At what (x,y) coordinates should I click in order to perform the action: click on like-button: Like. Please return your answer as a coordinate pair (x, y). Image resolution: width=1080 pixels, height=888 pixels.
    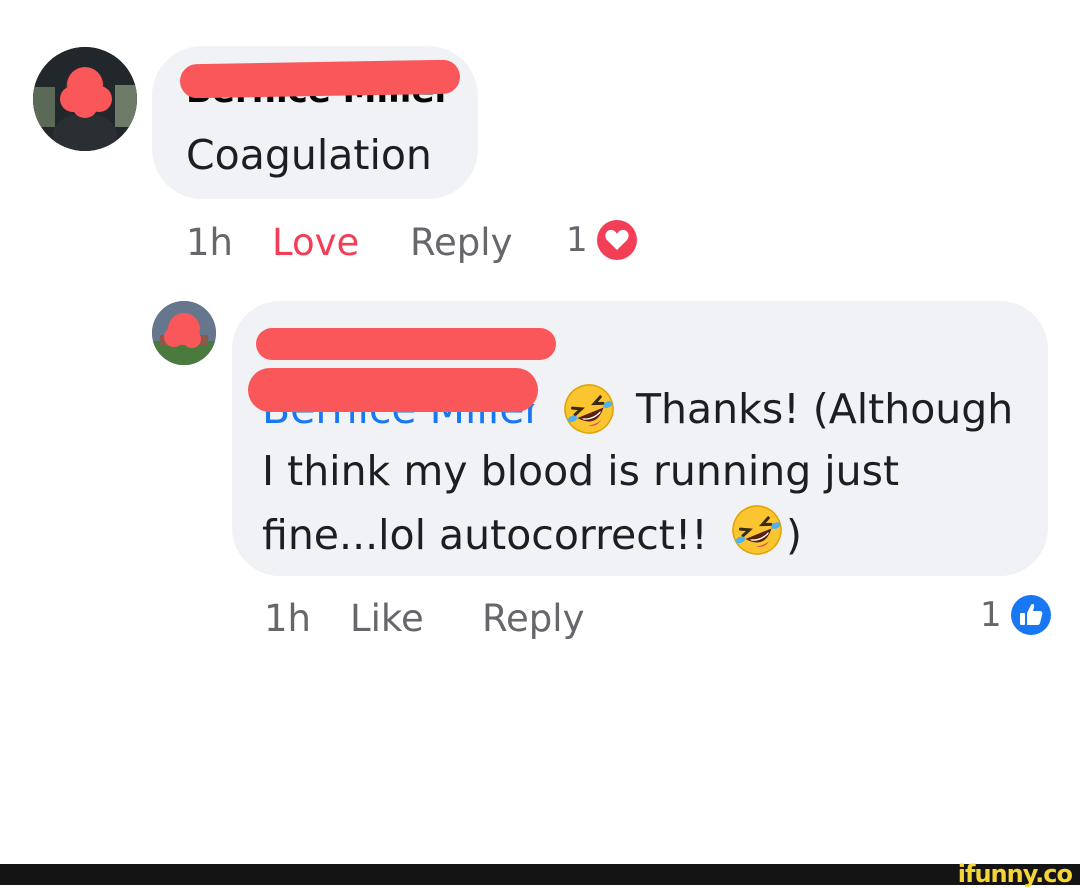
    Looking at the image, I should click on (387, 618).